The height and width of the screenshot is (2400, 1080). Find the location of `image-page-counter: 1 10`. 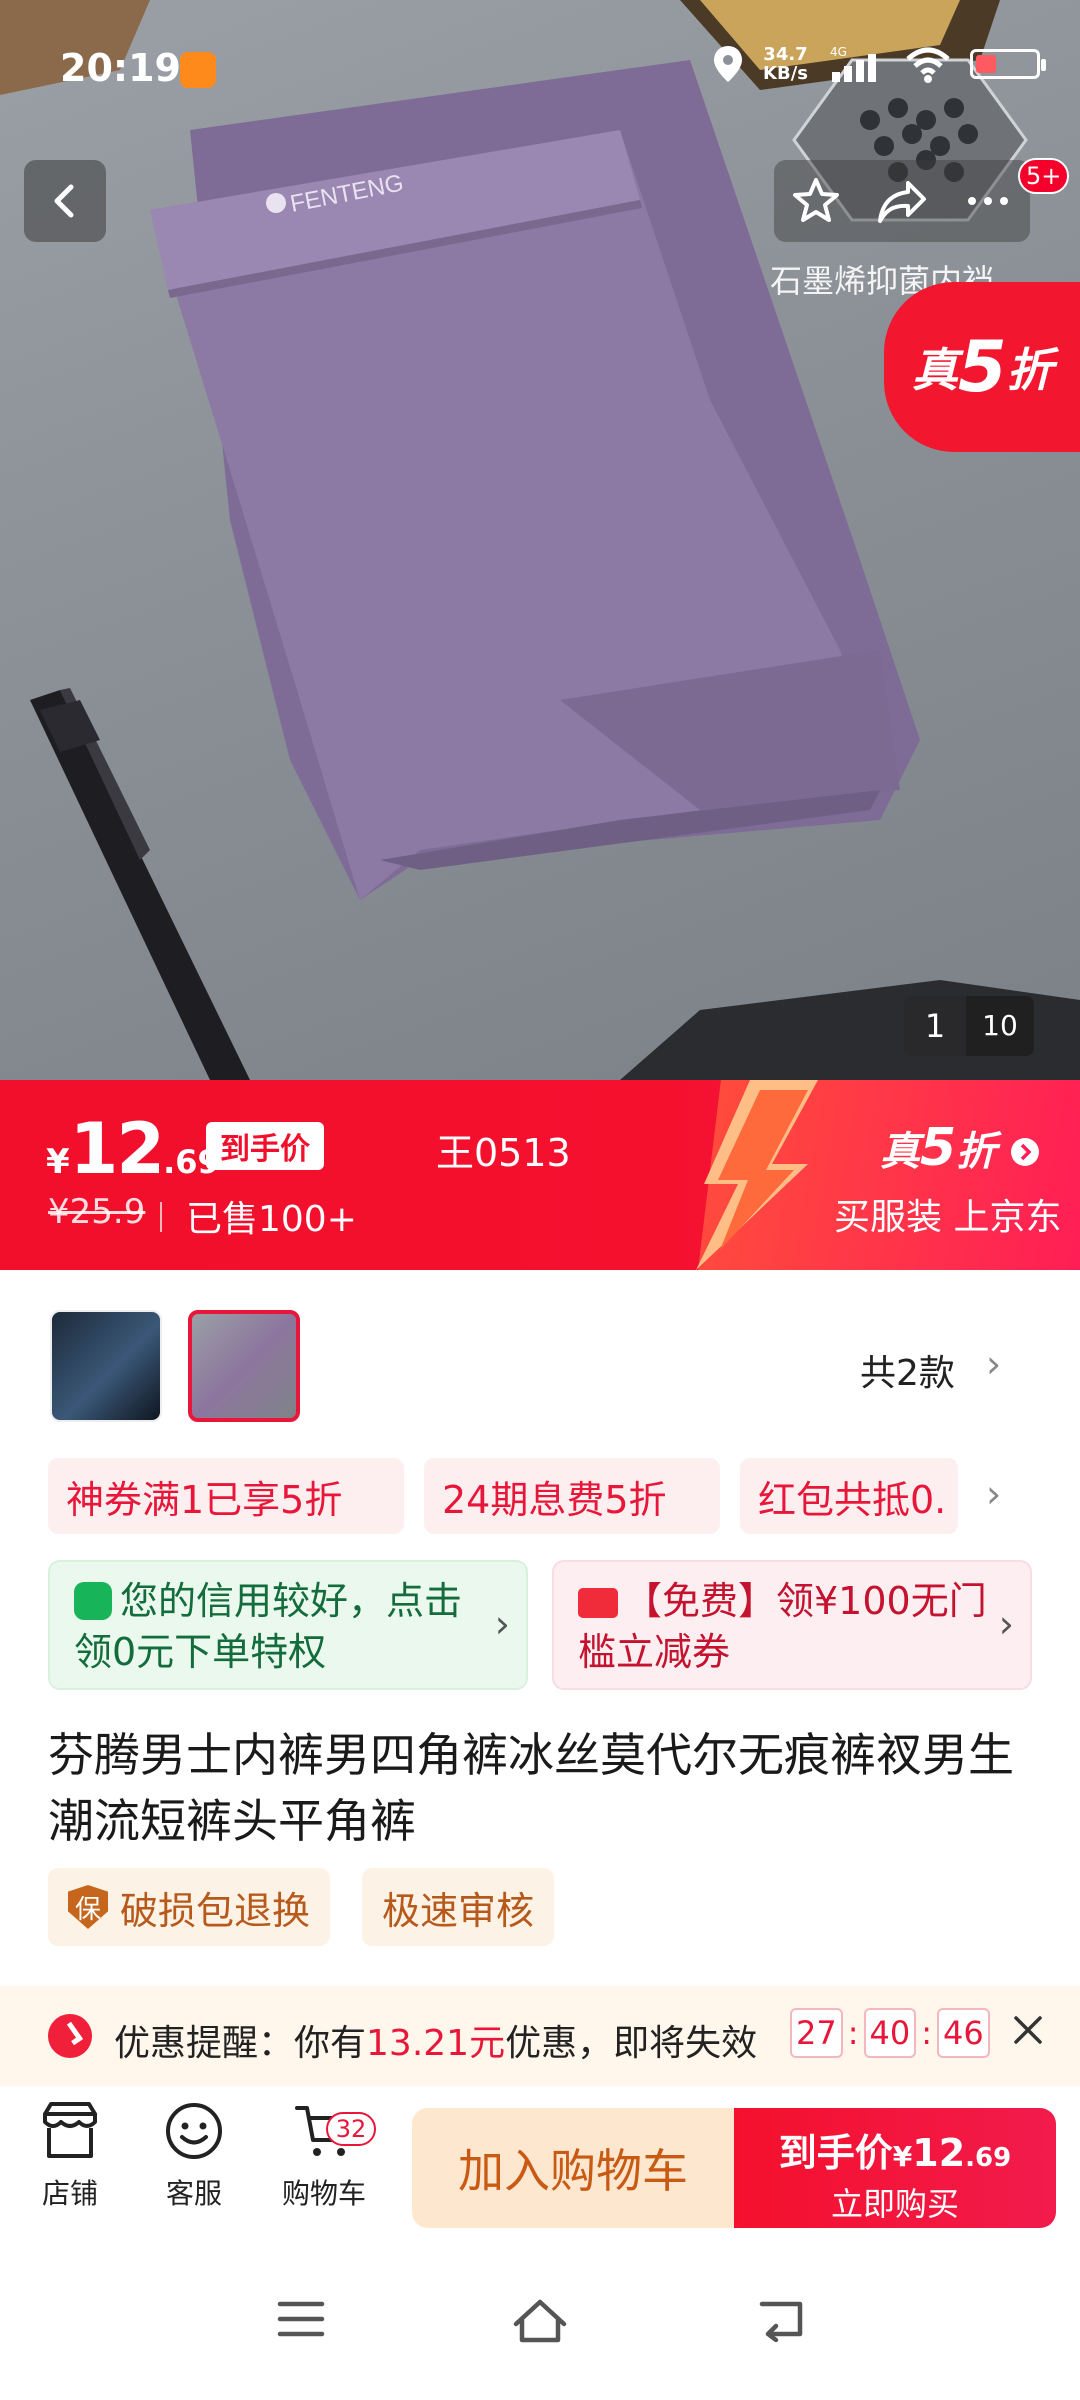

image-page-counter: 1 10 is located at coordinates (969, 1026).